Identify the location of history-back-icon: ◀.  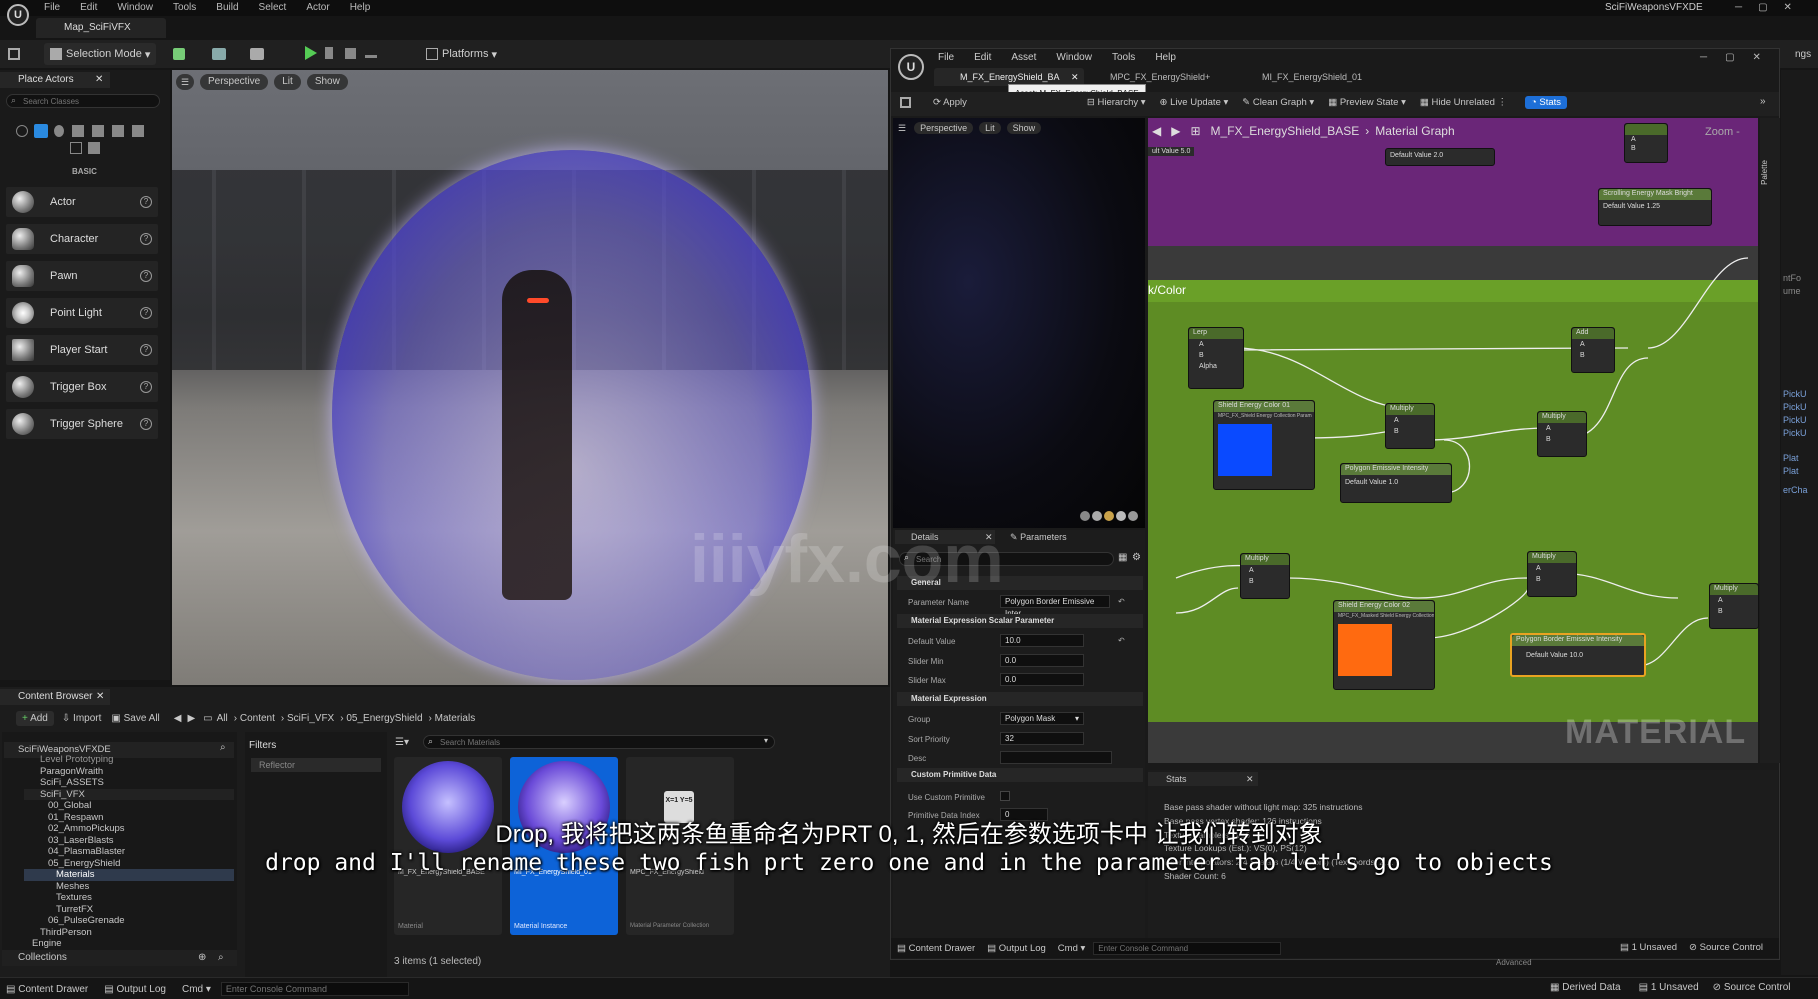
(178, 718).